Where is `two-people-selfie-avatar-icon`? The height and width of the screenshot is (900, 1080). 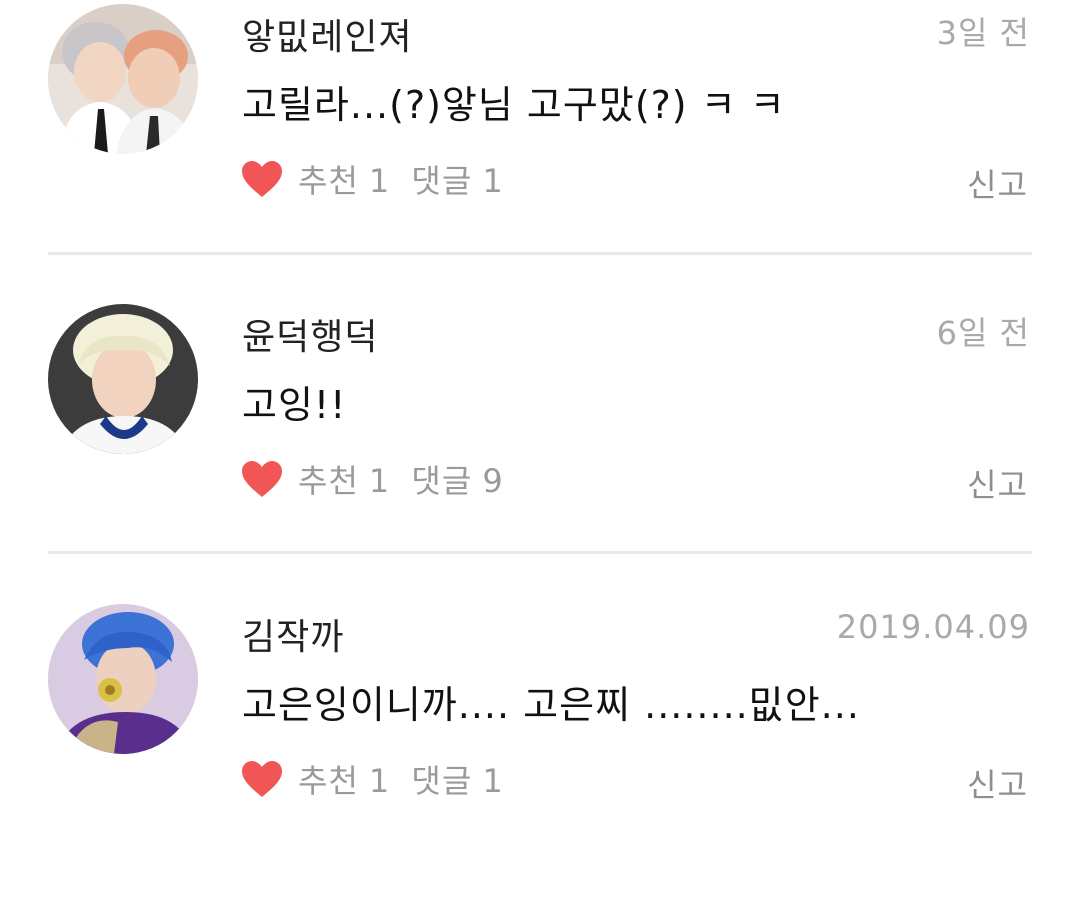
two-people-selfie-avatar-icon is located at coordinates (123, 79).